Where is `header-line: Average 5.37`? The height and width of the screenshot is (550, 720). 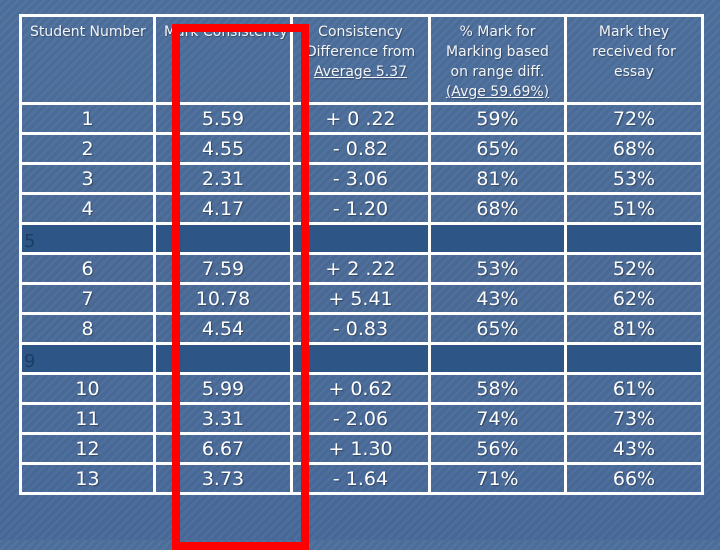 header-line: Average 5.37 is located at coordinates (360, 72).